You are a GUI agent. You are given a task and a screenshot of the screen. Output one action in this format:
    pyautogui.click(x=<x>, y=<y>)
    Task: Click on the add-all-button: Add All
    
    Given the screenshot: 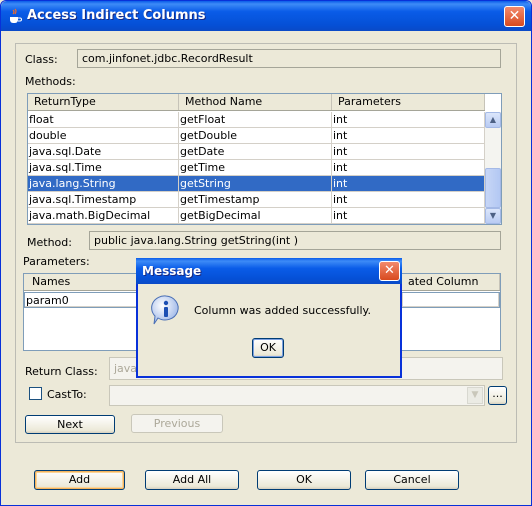 What is the action you would take?
    pyautogui.click(x=192, y=480)
    